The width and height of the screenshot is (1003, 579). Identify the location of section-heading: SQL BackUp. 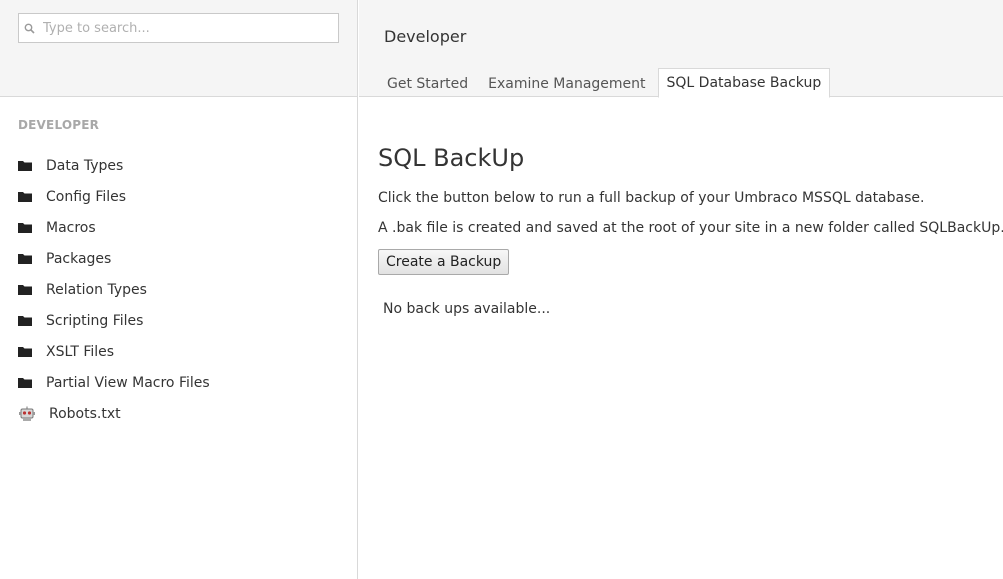
(451, 158).